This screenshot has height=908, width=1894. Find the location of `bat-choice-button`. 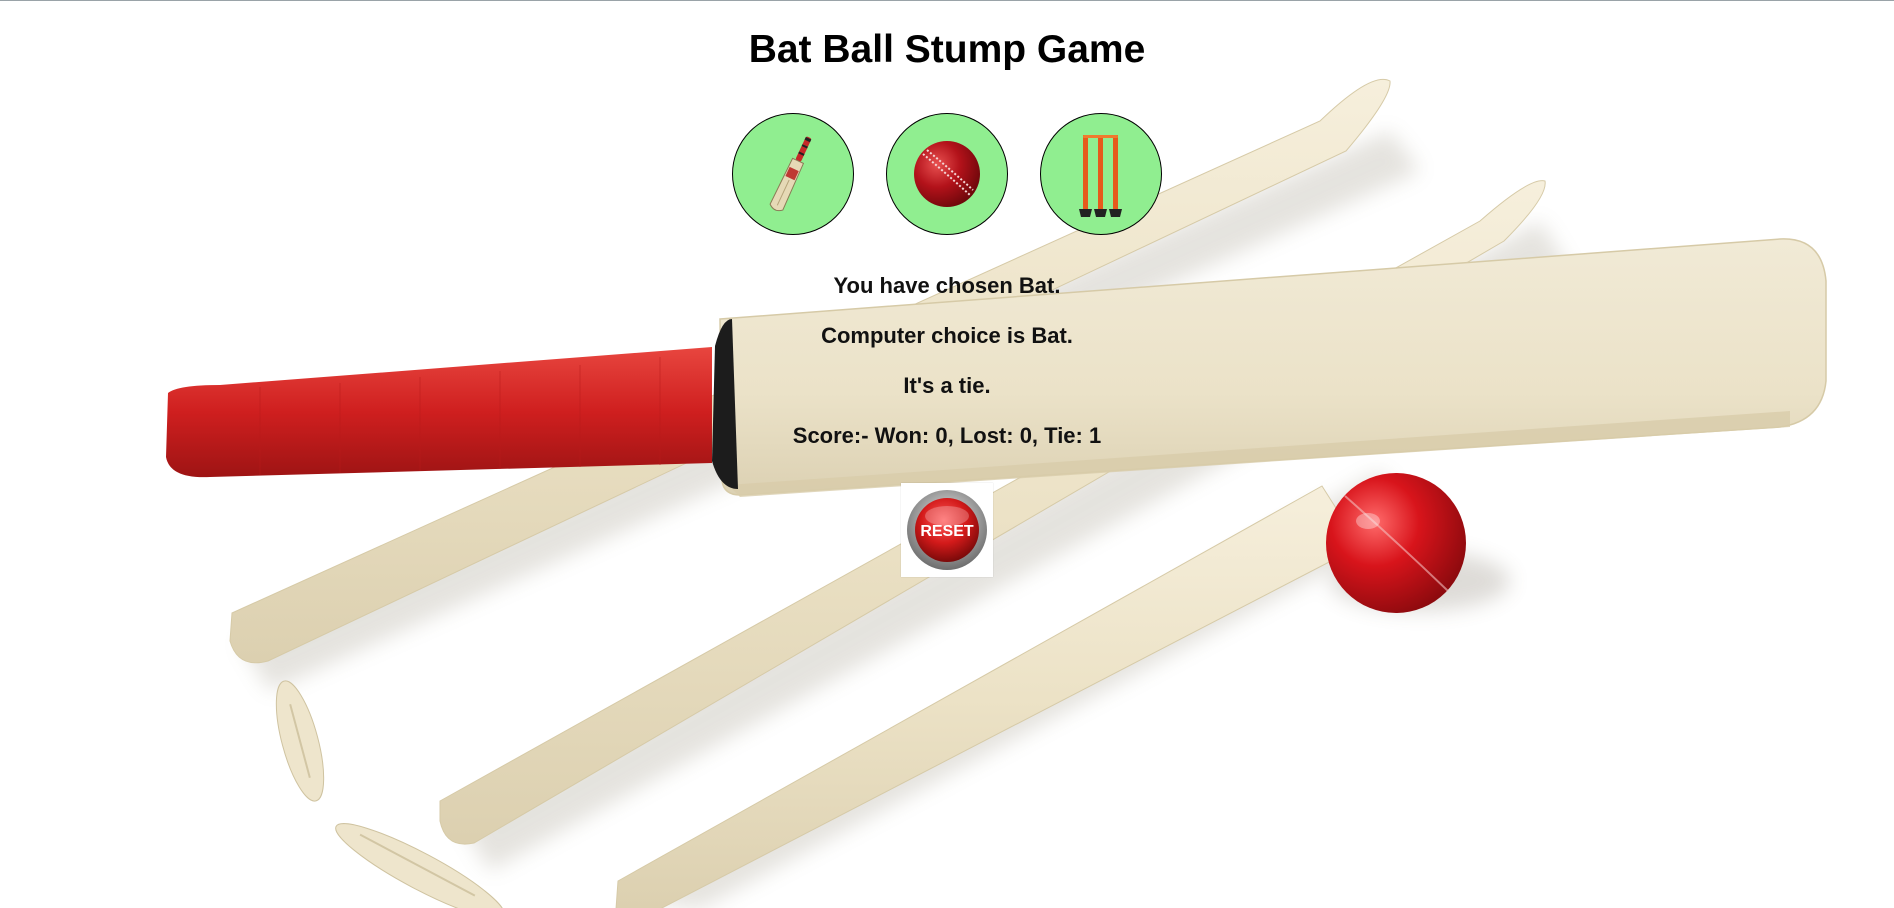

bat-choice-button is located at coordinates (793, 174).